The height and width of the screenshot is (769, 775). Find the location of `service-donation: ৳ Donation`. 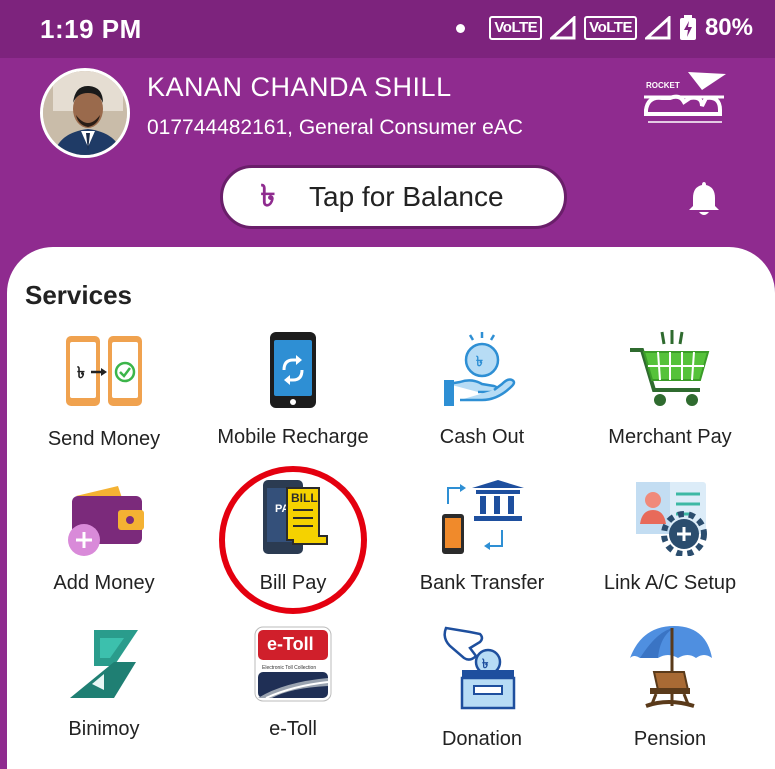

service-donation: ৳ Donation is located at coordinates (482, 687).